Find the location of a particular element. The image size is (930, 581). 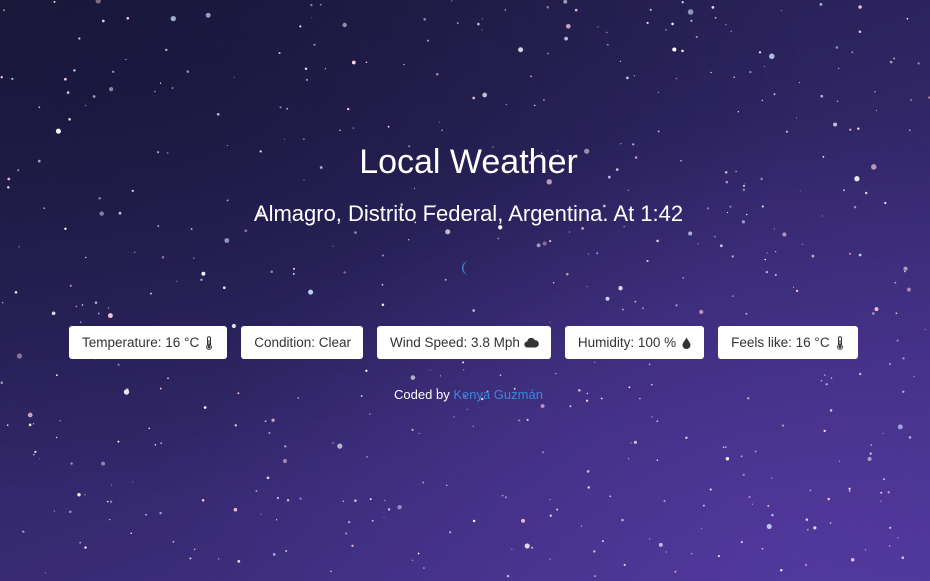

wind-speed-label: Wind Speed: 3.8 Mph is located at coordinates (455, 342).